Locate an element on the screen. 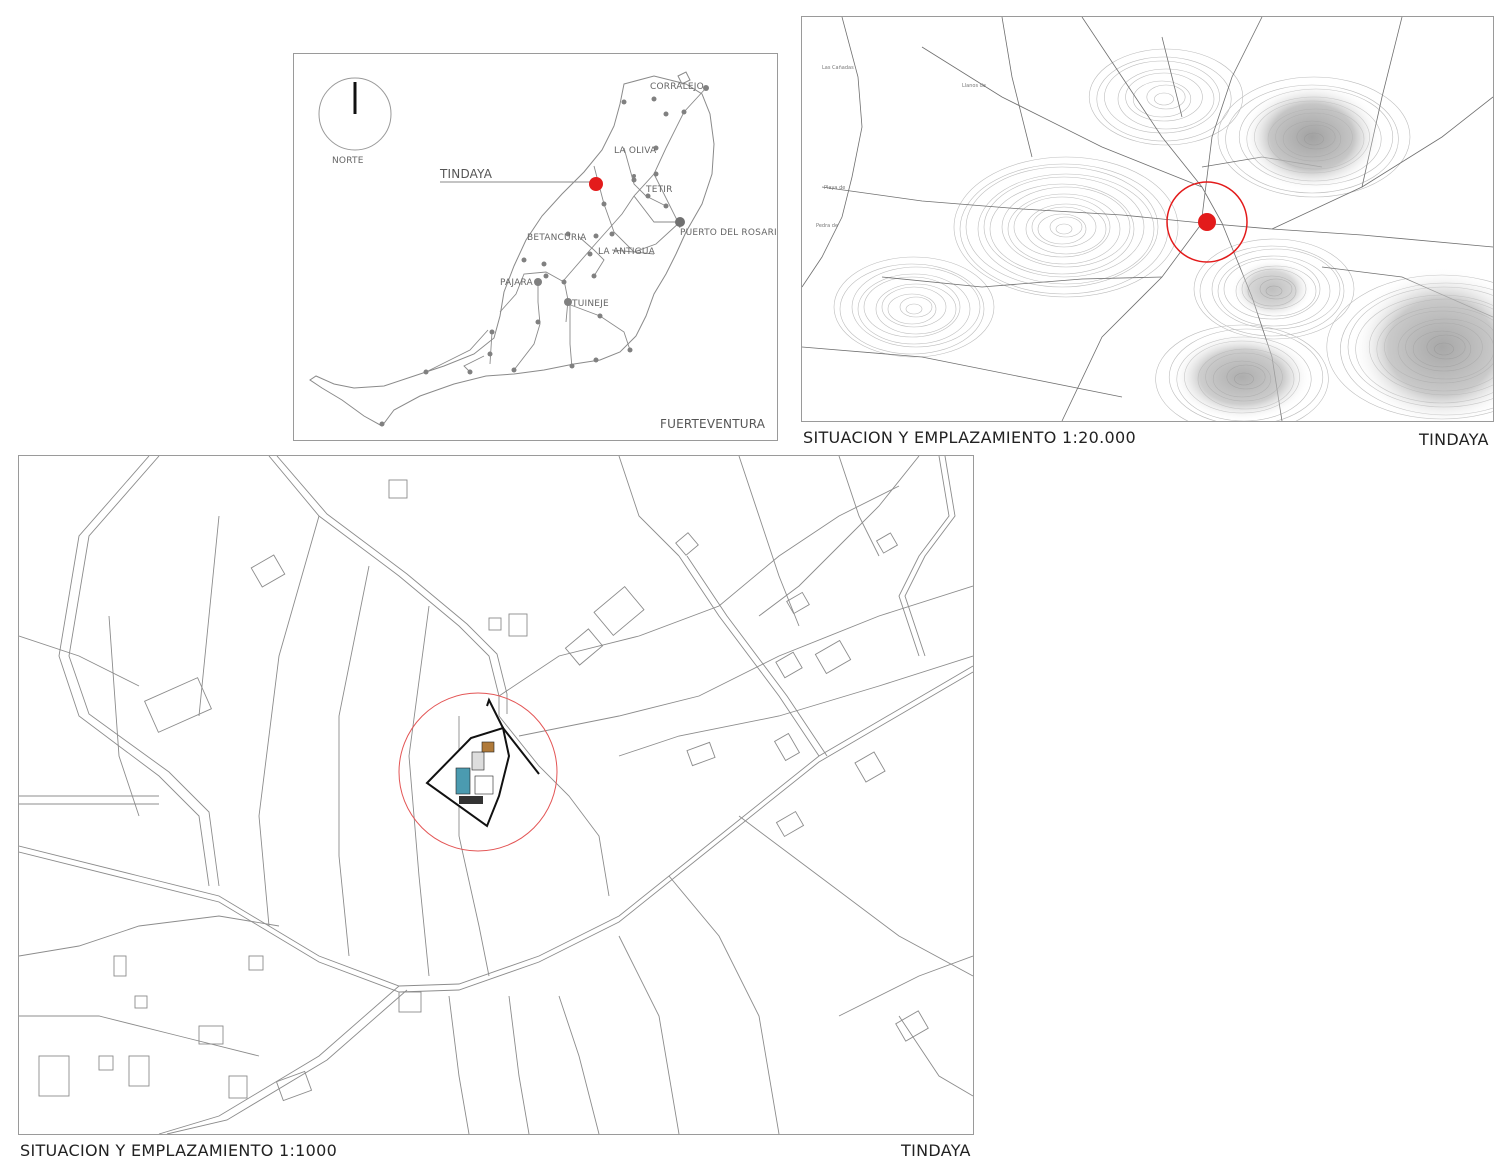 The height and width of the screenshot is (1174, 1500). regional-small-label: Las Cañadas is located at coordinates (838, 68).